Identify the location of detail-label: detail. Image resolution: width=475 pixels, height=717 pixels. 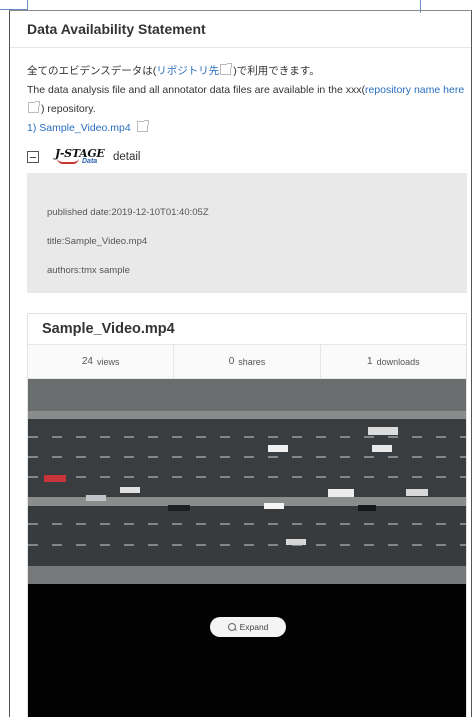
(127, 157).